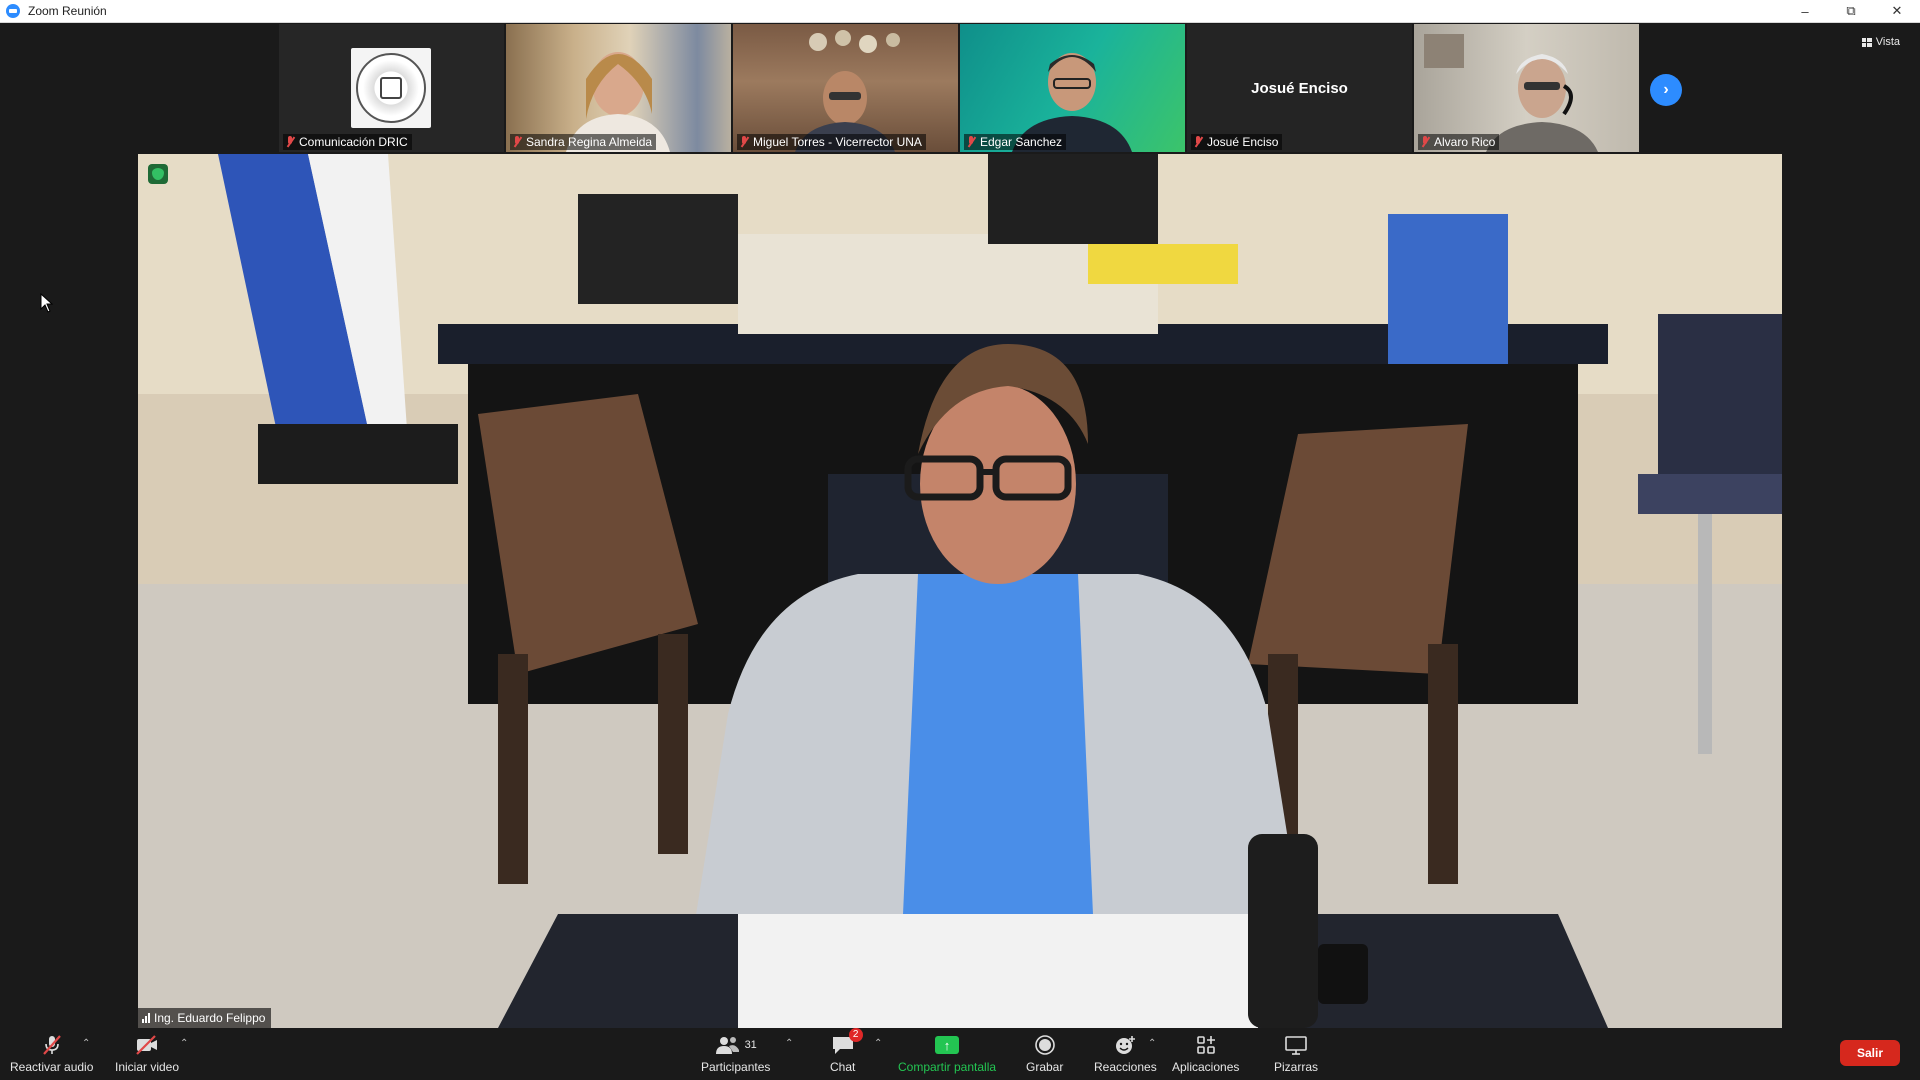 The image size is (1920, 1080). I want to click on view-label: Vista, so click(1887, 42).